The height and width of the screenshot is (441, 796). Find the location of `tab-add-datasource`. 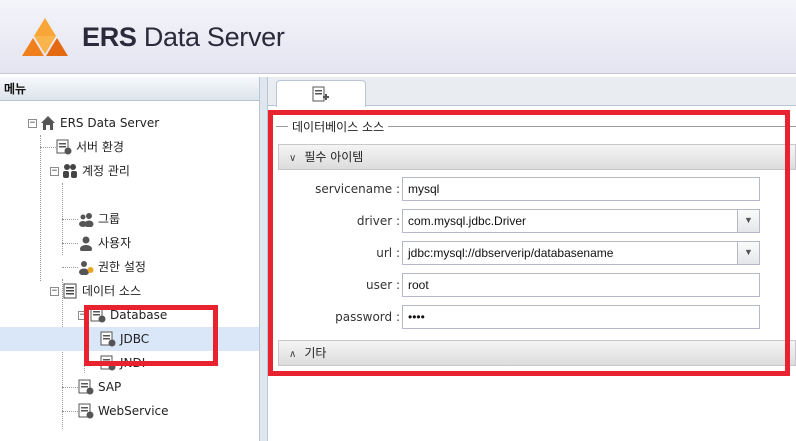

tab-add-datasource is located at coordinates (321, 93).